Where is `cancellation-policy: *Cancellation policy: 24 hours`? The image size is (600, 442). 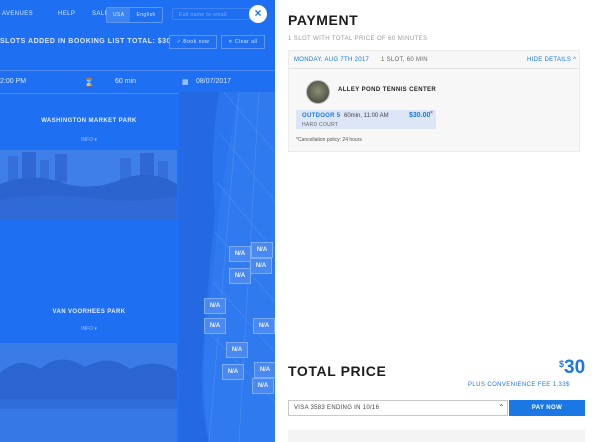
cancellation-policy: *Cancellation policy: 24 hours is located at coordinates (329, 140).